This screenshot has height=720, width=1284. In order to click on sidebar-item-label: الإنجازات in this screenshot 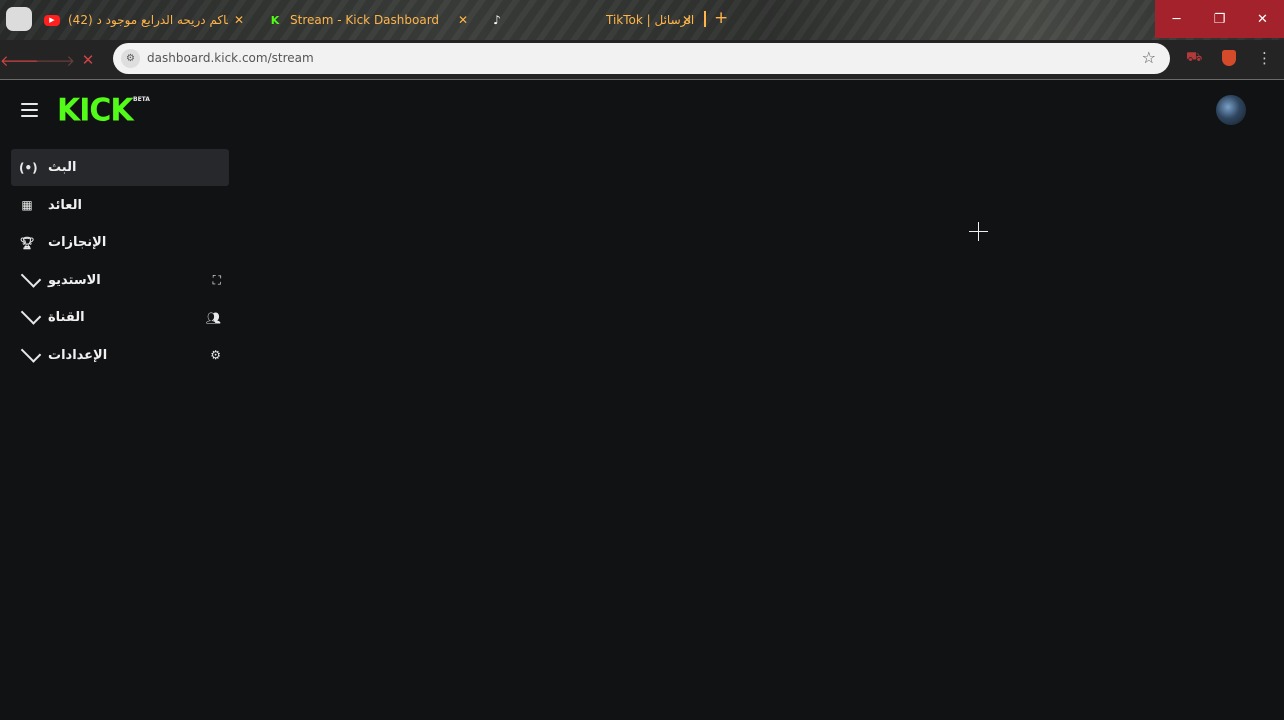, I will do `click(77, 242)`.